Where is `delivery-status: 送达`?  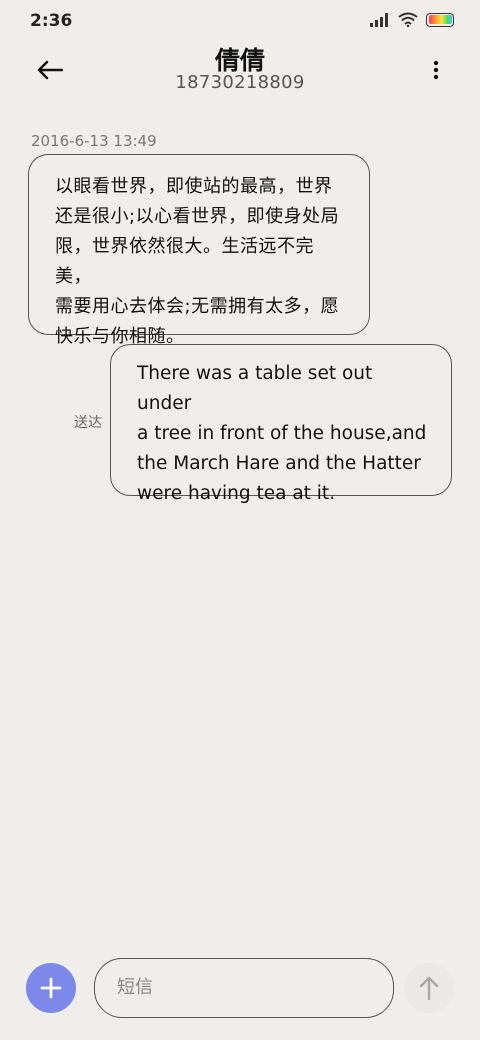 delivery-status: 送达 is located at coordinates (88, 423).